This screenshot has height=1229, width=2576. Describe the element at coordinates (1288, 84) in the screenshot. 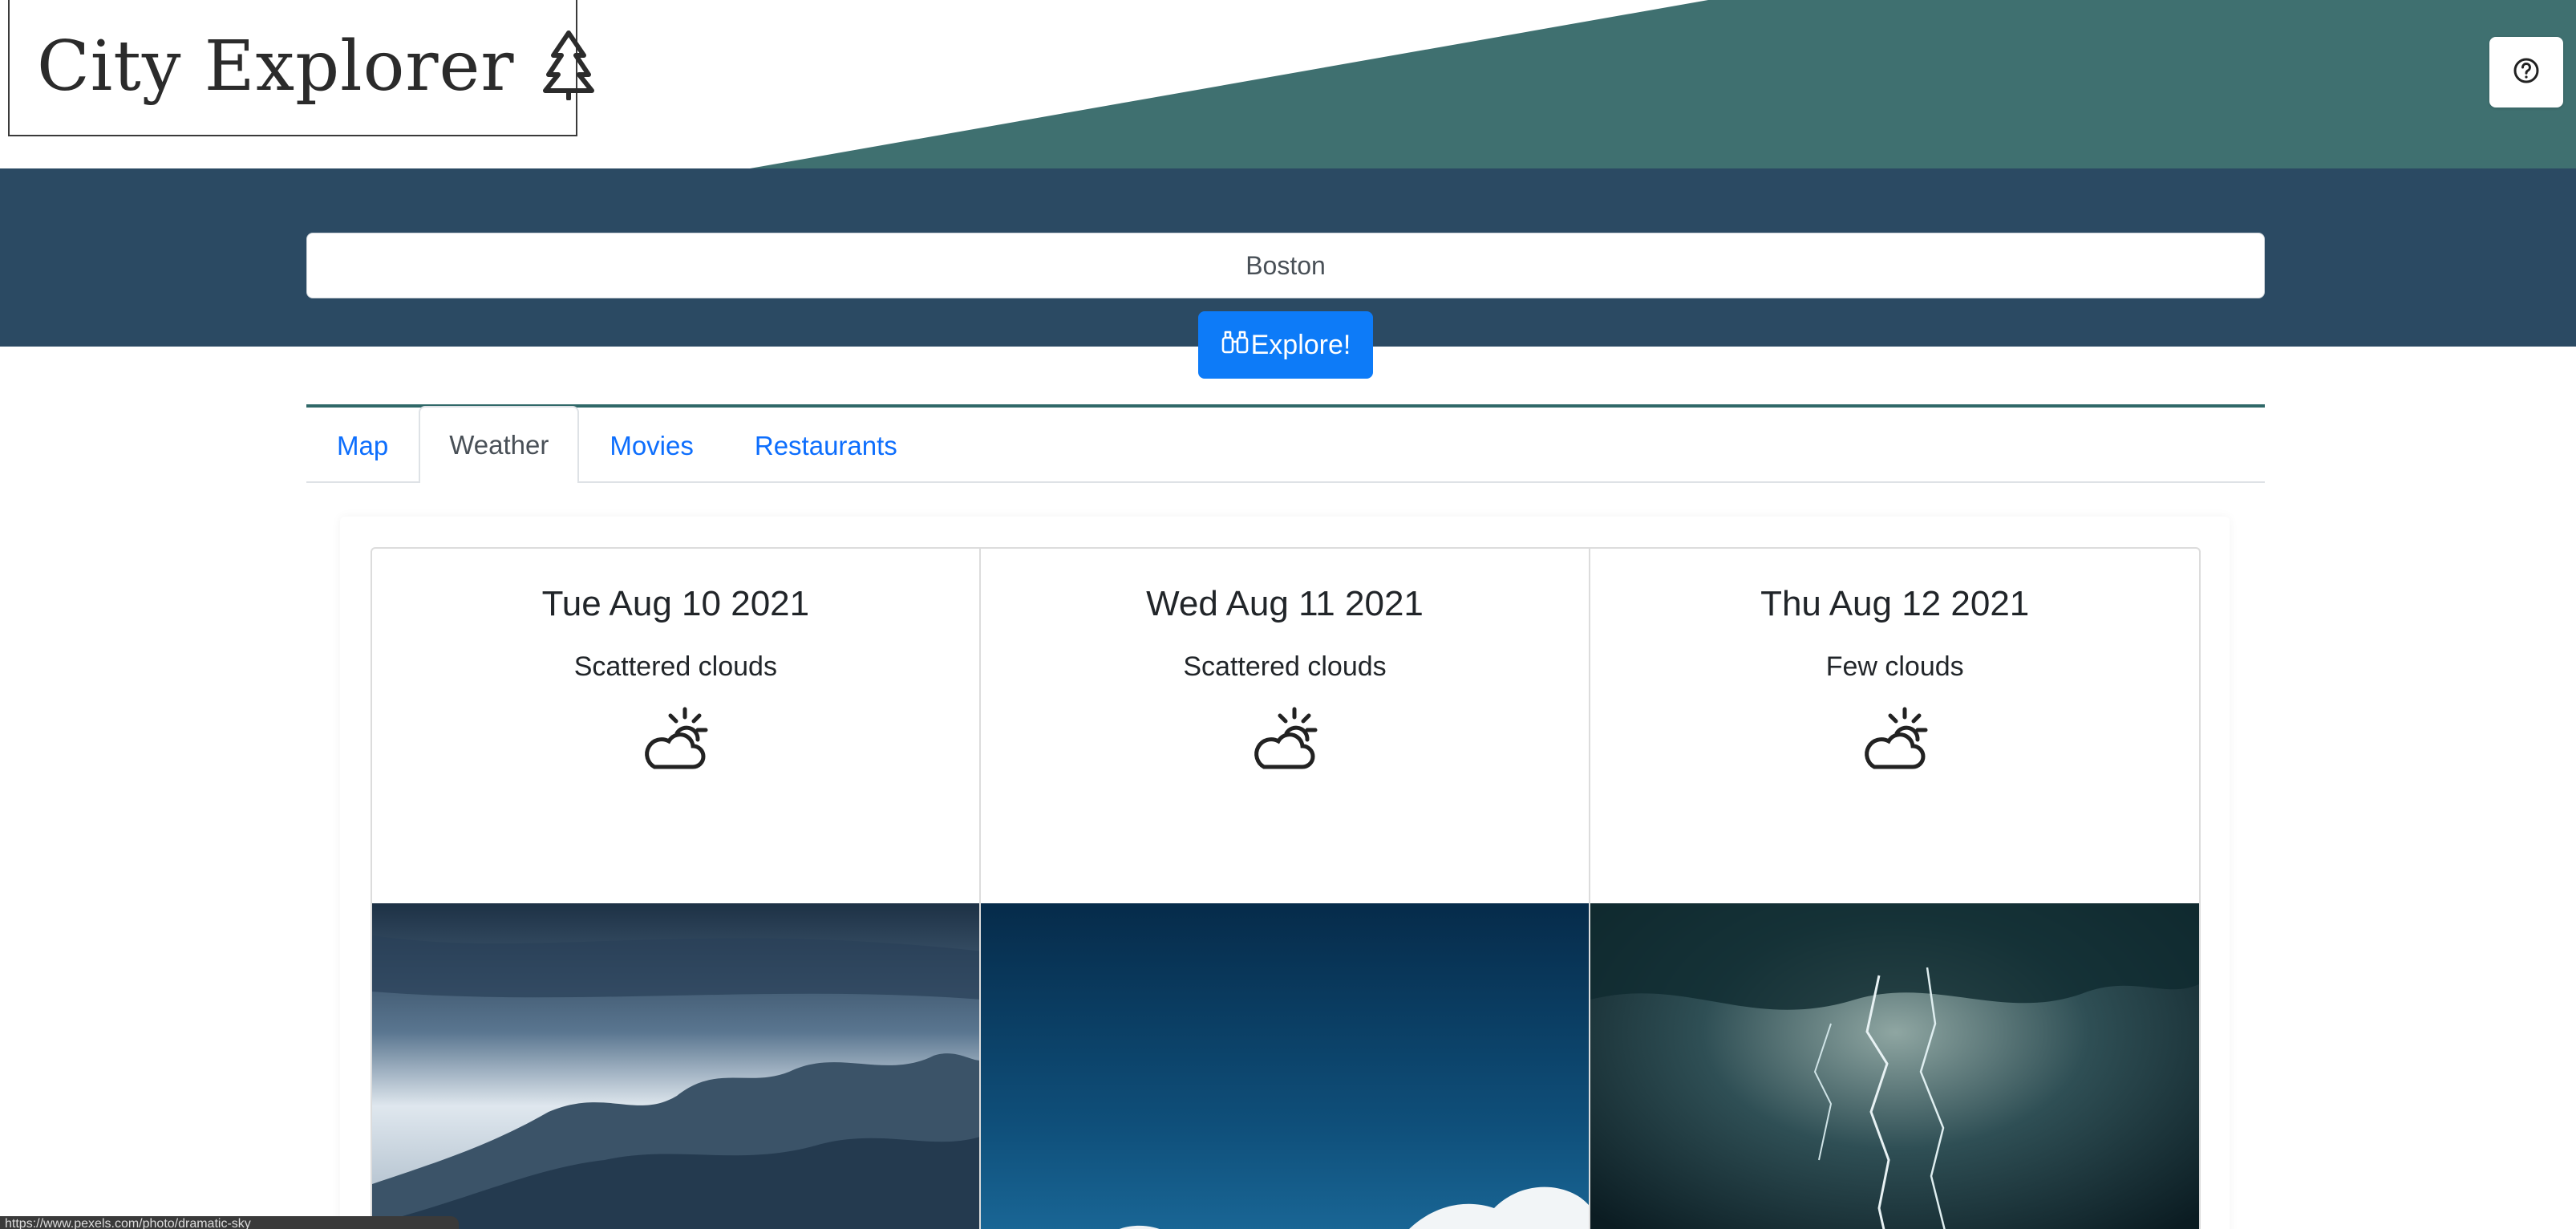

I see `app-header: City Explorer` at that location.